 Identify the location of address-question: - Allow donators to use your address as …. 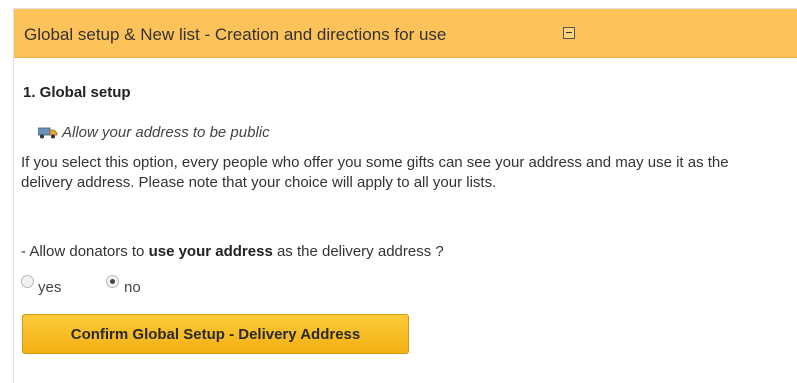
(232, 251).